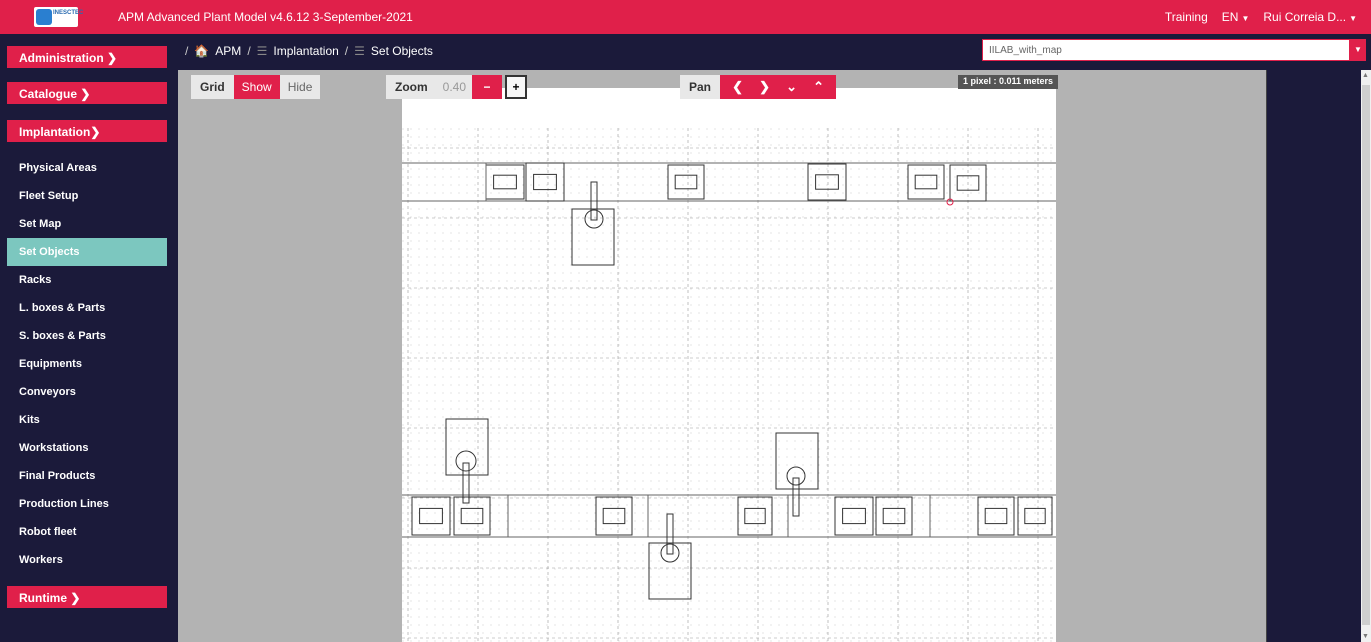 This screenshot has height=642, width=1371. I want to click on sidebar-item-racks: Racks, so click(87, 280).